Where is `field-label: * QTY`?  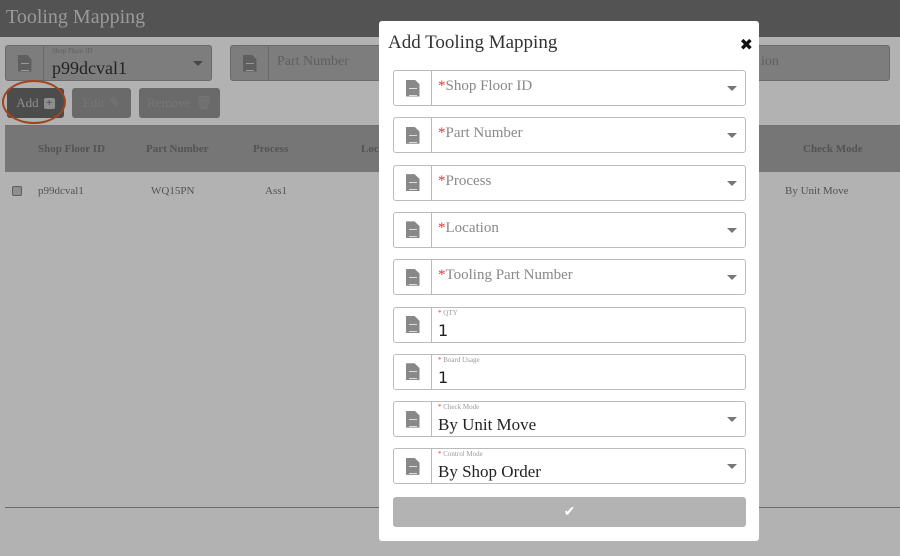 field-label: * QTY is located at coordinates (448, 312).